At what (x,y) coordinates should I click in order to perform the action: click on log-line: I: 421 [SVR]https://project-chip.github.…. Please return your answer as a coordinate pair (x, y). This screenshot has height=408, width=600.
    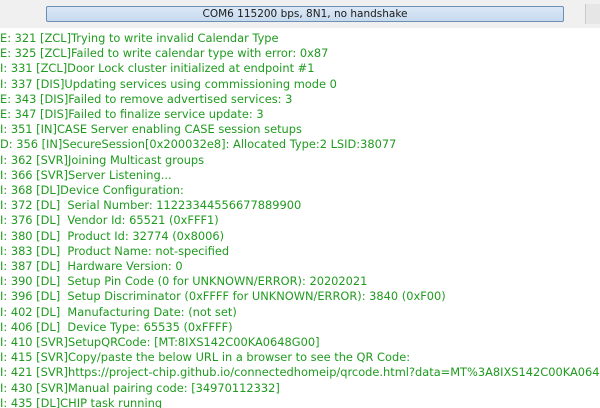
    Looking at the image, I should click on (300, 372).